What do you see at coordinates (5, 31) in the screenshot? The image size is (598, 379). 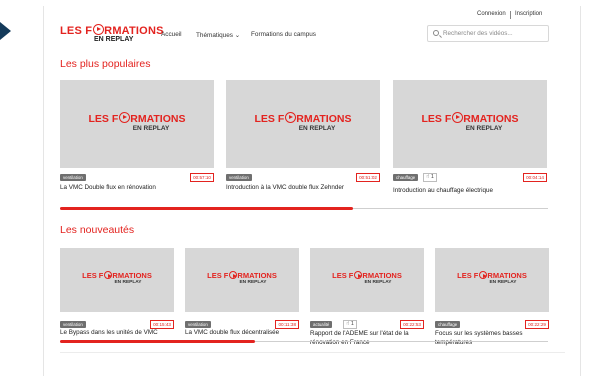 I see `left-arrow-icon` at bounding box center [5, 31].